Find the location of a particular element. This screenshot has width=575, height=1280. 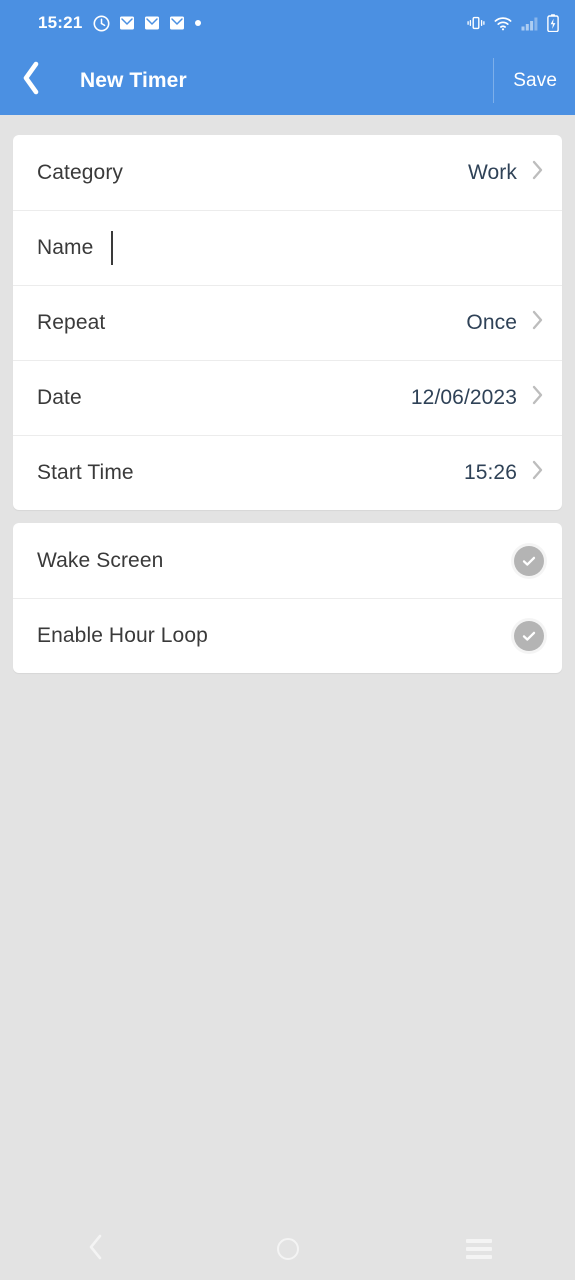

row-accessory-wake-screen is located at coordinates (529, 560).